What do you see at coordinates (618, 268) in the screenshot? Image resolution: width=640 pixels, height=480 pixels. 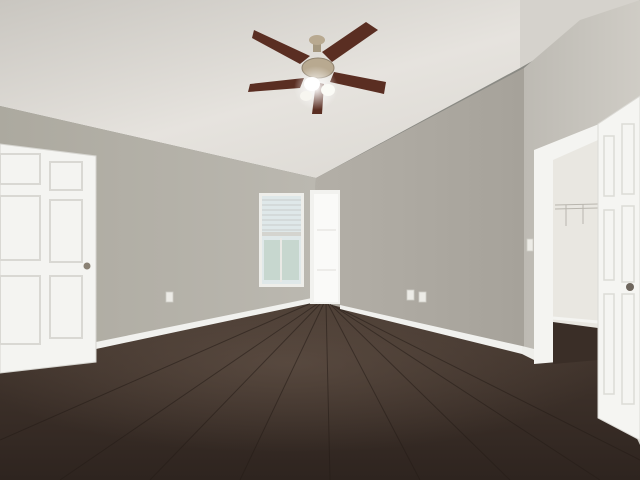 I see `open-door-right` at bounding box center [618, 268].